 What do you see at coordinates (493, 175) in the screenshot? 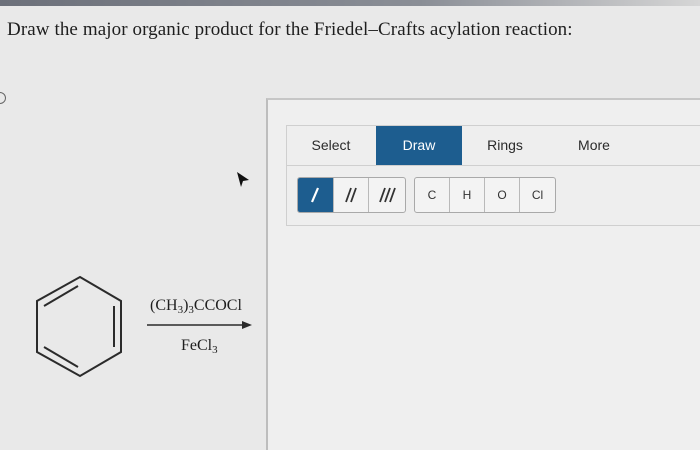
I see `drawing-toolbar: Select Draw Rings More C H O Cl` at bounding box center [493, 175].